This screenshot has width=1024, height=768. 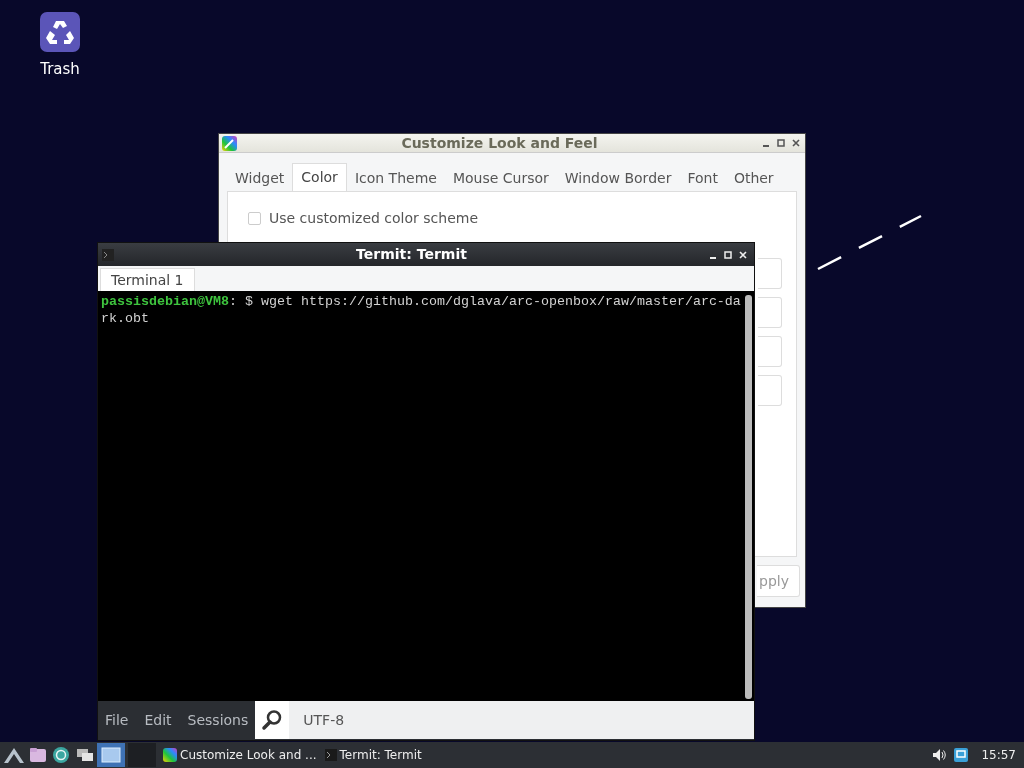 What do you see at coordinates (753, 178) in the screenshot?
I see `tab: Other` at bounding box center [753, 178].